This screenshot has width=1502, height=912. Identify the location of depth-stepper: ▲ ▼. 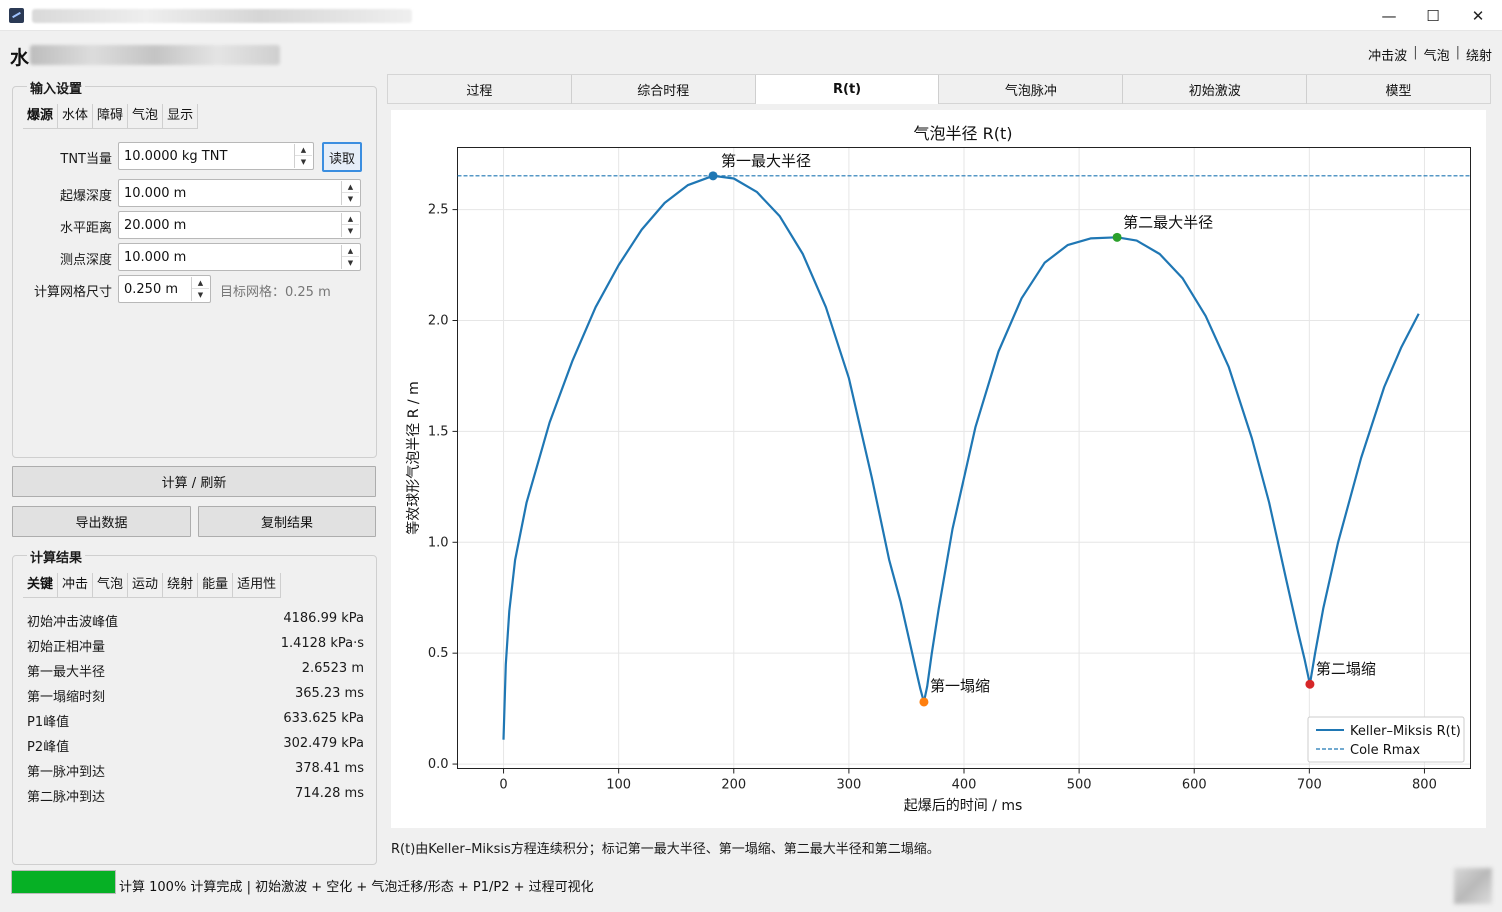
(350, 193).